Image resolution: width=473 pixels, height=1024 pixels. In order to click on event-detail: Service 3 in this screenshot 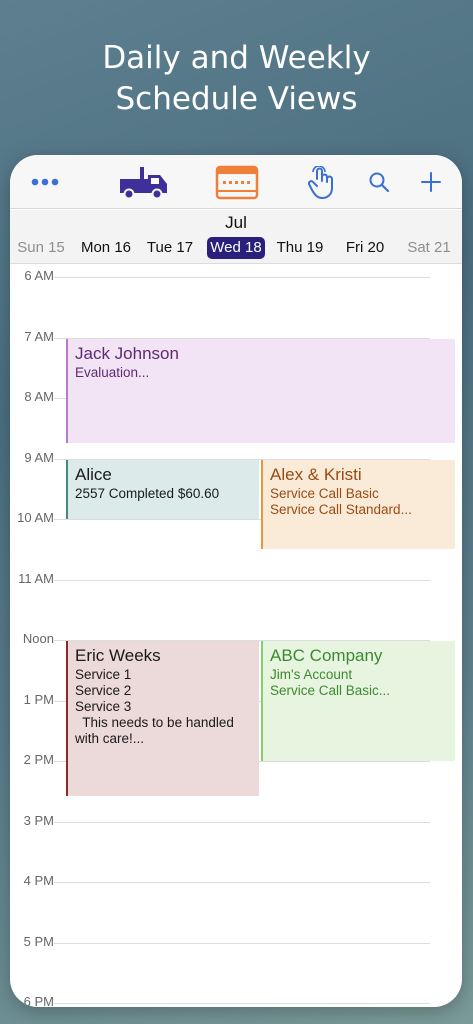, I will do `click(103, 706)`.